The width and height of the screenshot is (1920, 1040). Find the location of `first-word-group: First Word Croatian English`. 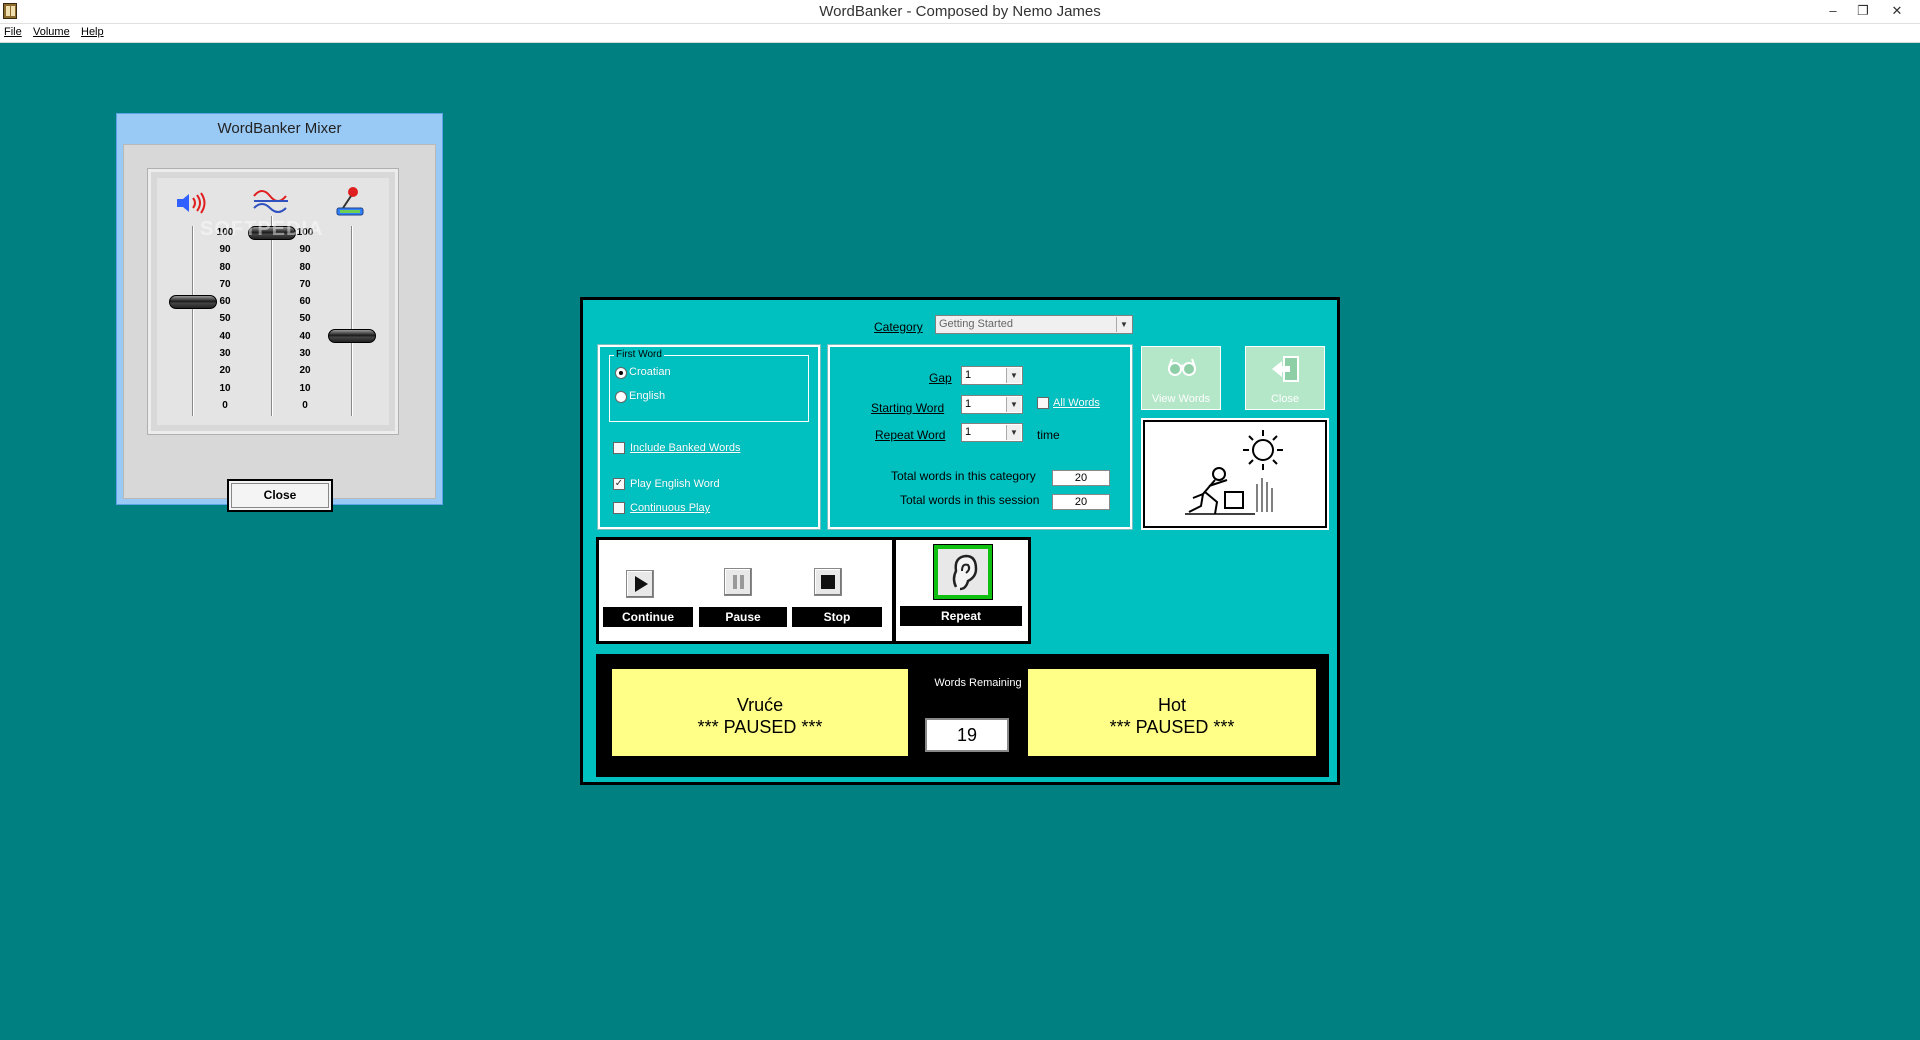

first-word-group: First Word Croatian English is located at coordinates (709, 385).